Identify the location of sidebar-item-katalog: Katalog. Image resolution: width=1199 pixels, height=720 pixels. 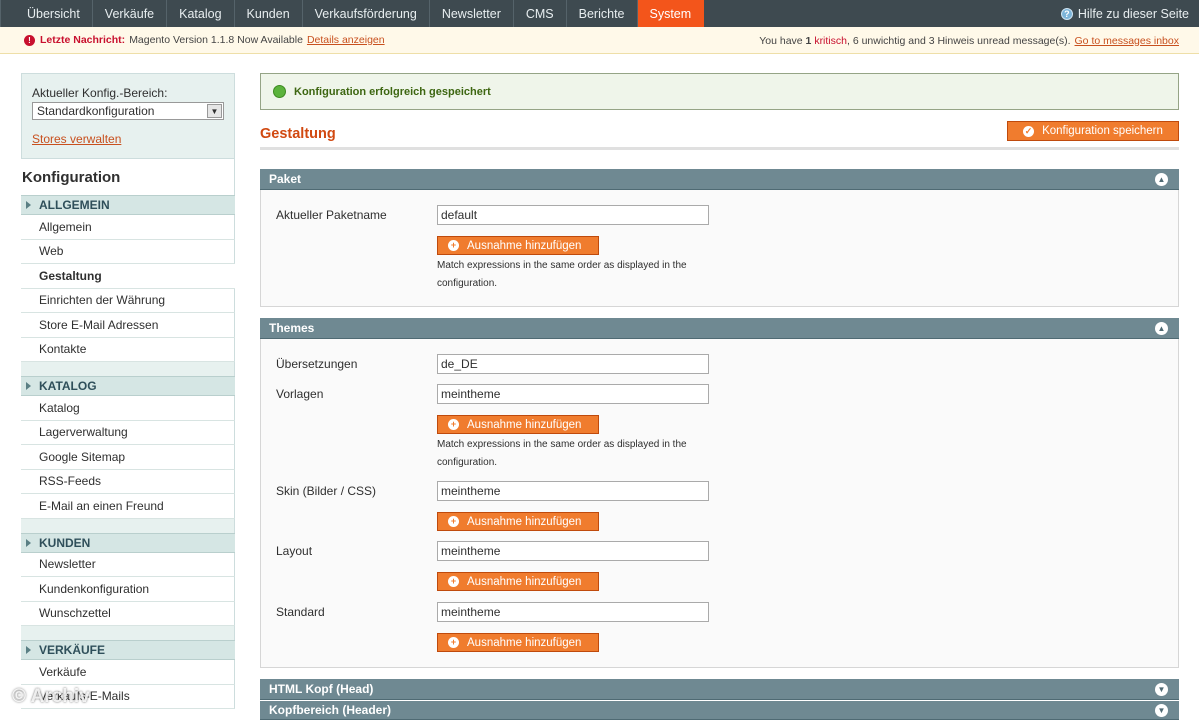
(128, 408).